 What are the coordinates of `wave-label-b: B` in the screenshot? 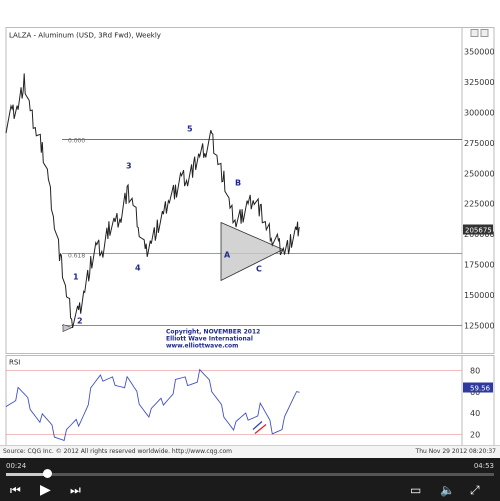 It's located at (238, 183).